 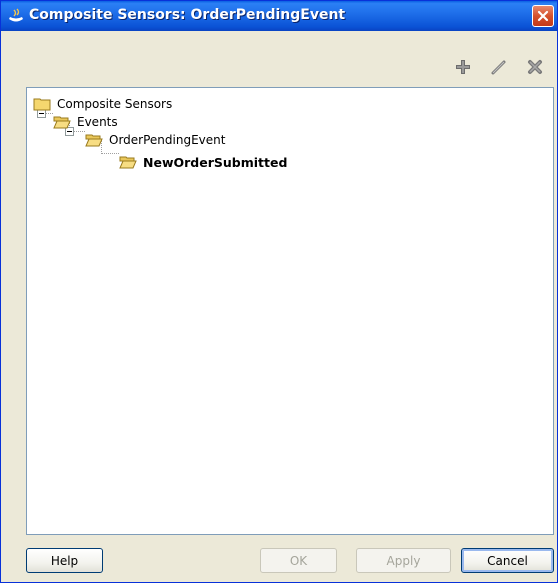 I want to click on edit-button, so click(x=499, y=67).